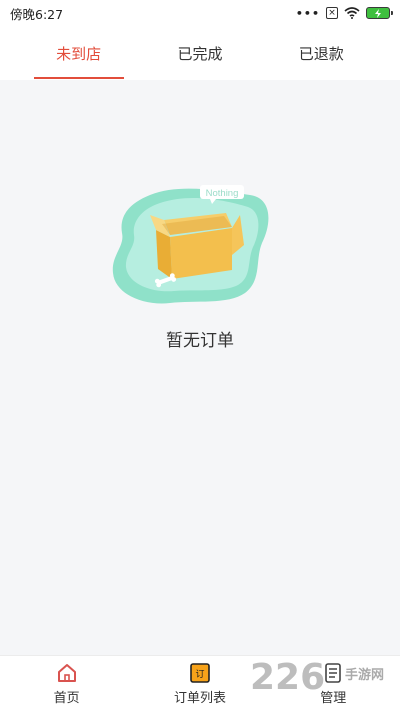  What do you see at coordinates (332, 13) in the screenshot?
I see `notification-close-icon: ×` at bounding box center [332, 13].